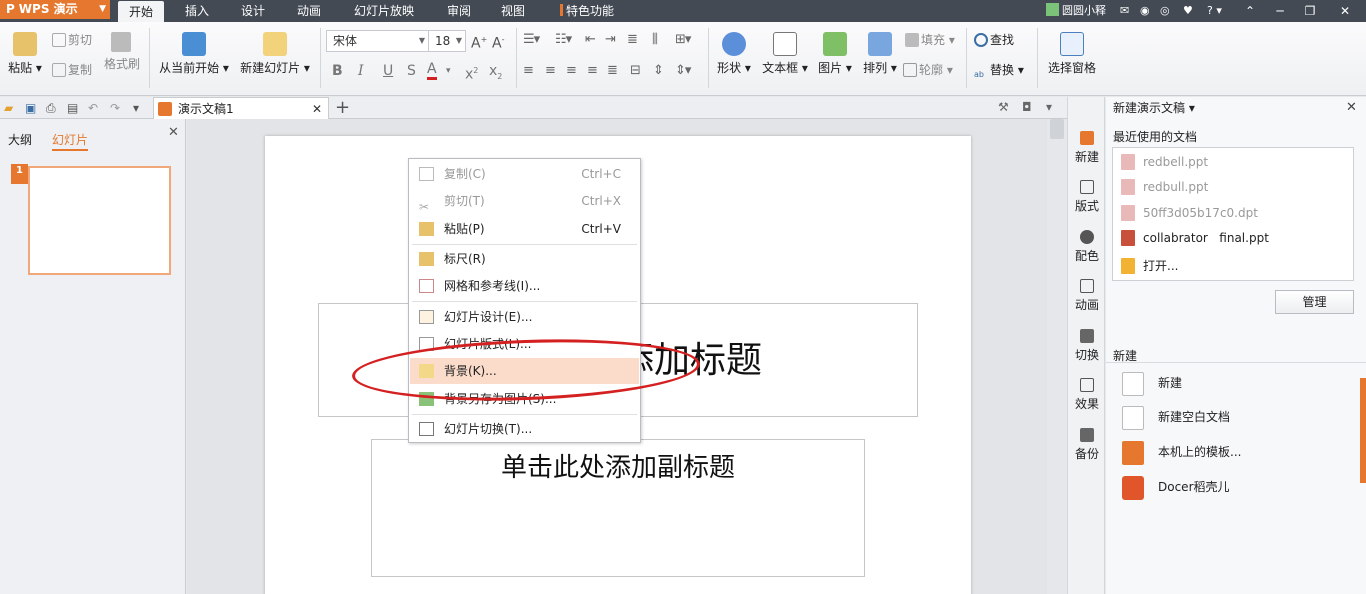 This screenshot has width=1366, height=594. I want to click on numbering-icon: ☷▾, so click(563, 40).